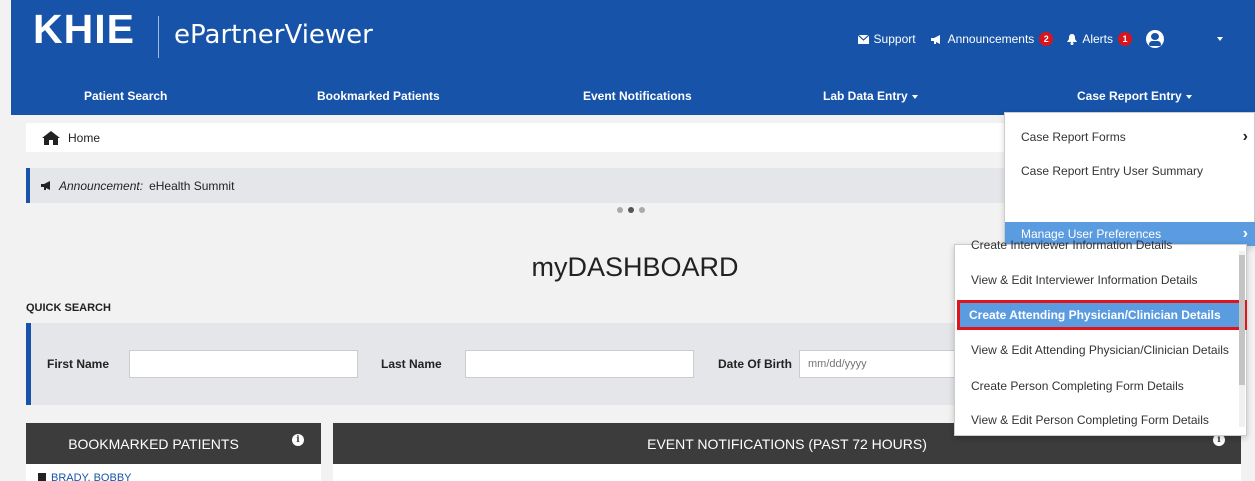  What do you see at coordinates (51, 137) in the screenshot?
I see `home-icon` at bounding box center [51, 137].